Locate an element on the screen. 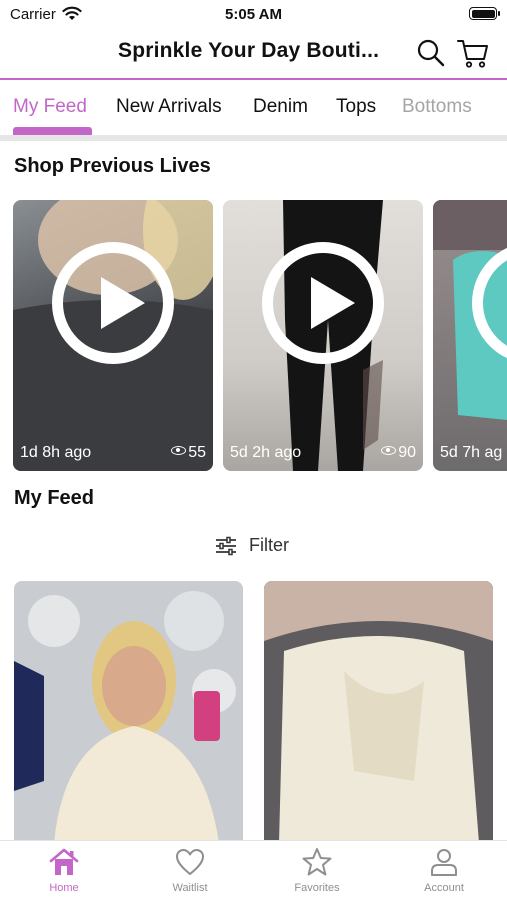 Image resolution: width=507 pixels, height=900 pixels. view-count: 55 is located at coordinates (188, 453).